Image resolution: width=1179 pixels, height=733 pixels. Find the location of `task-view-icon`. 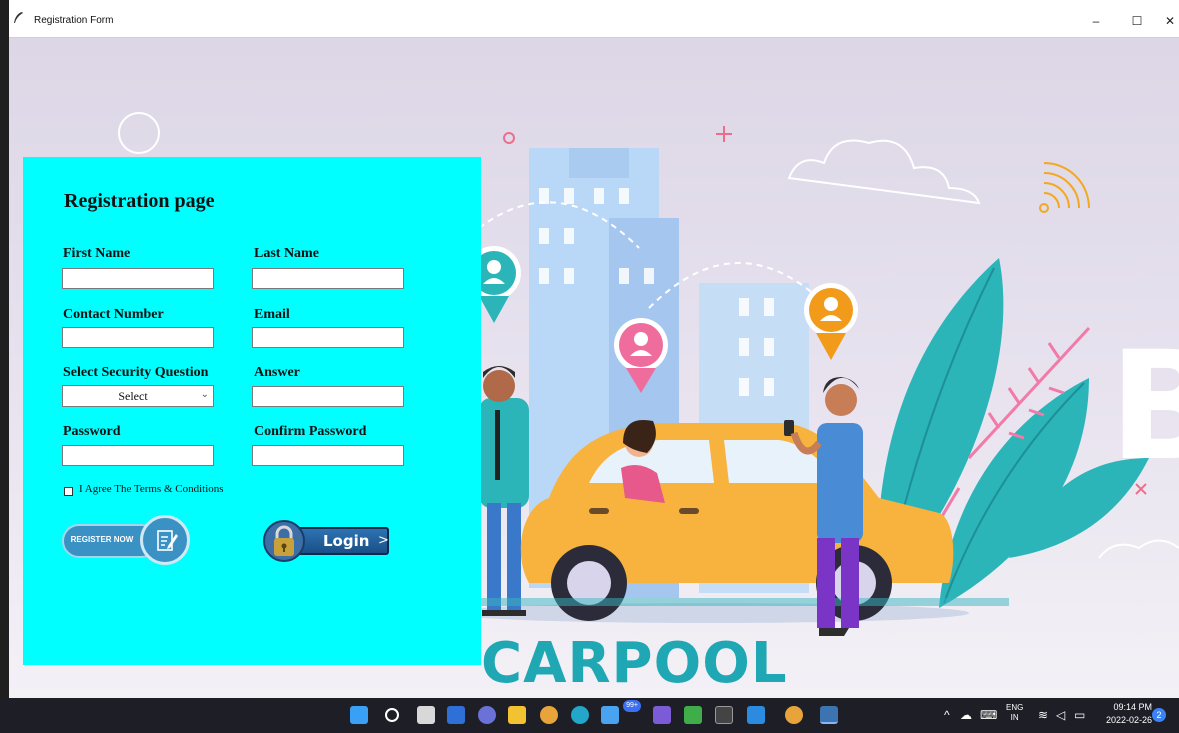

task-view-icon is located at coordinates (426, 715).